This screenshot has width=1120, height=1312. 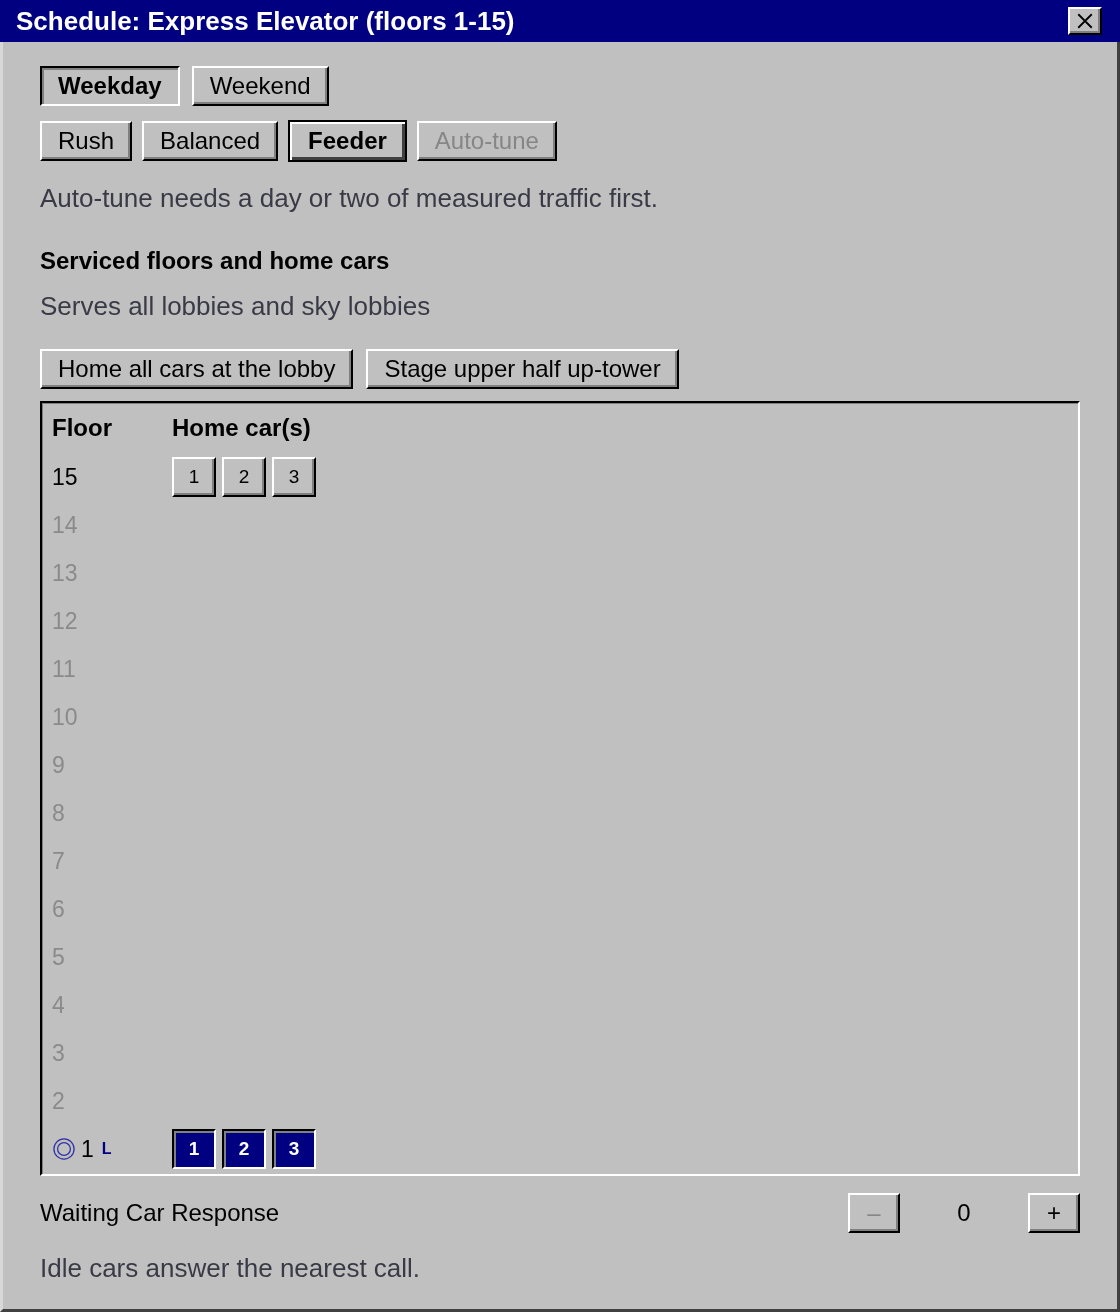 I want to click on close-icon, so click(x=1085, y=21).